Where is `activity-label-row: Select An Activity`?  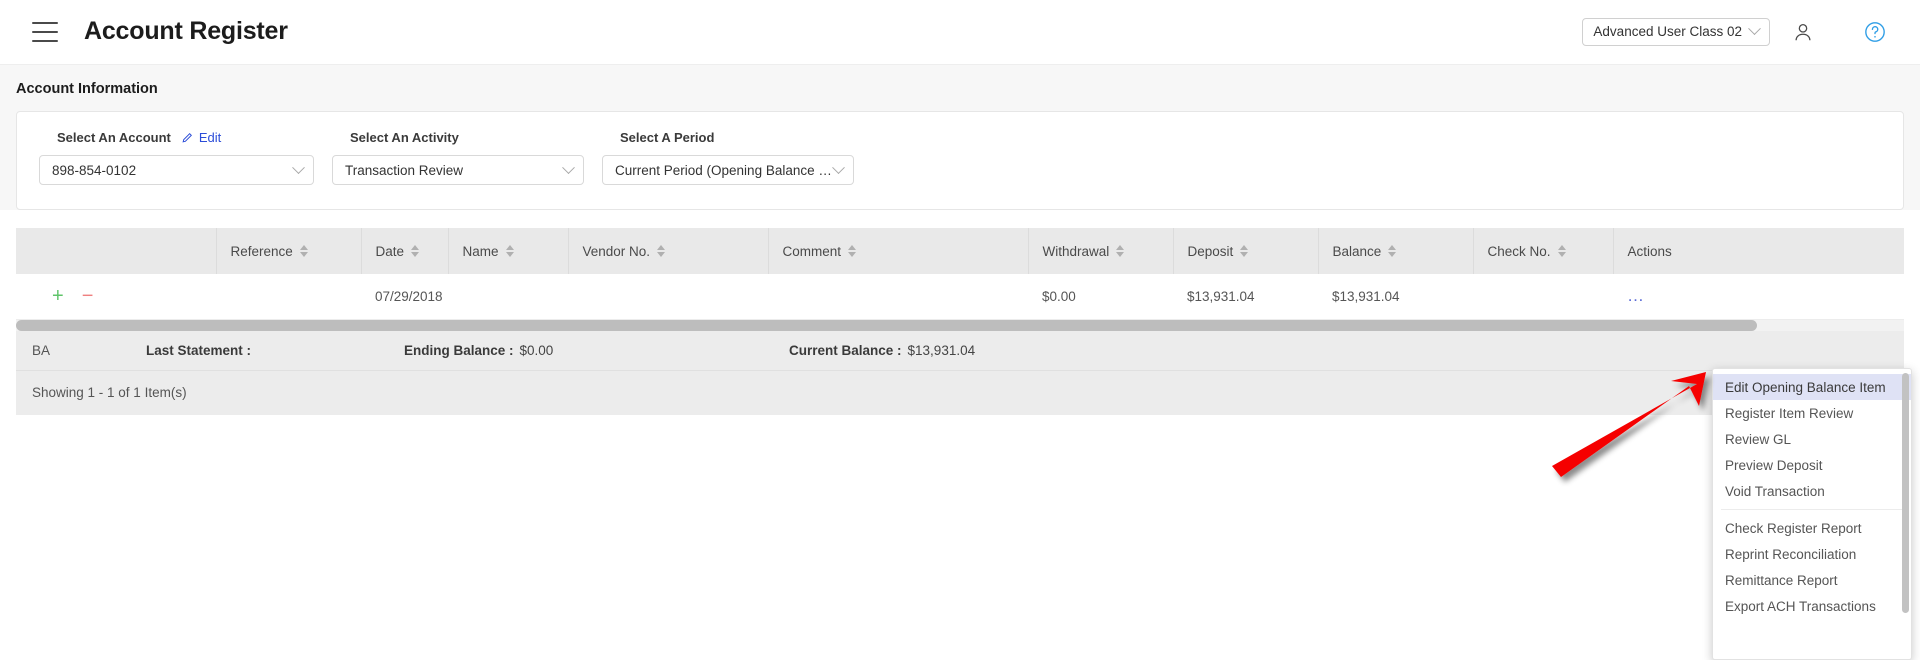 activity-label-row: Select An Activity is located at coordinates (458, 137).